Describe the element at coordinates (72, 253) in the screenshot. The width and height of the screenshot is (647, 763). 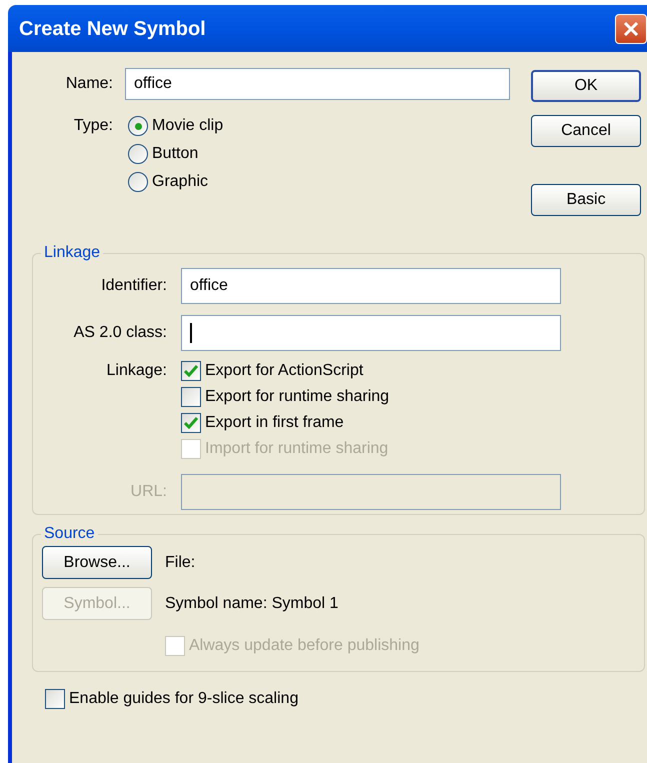
I see `group-title: Linkage` at that location.